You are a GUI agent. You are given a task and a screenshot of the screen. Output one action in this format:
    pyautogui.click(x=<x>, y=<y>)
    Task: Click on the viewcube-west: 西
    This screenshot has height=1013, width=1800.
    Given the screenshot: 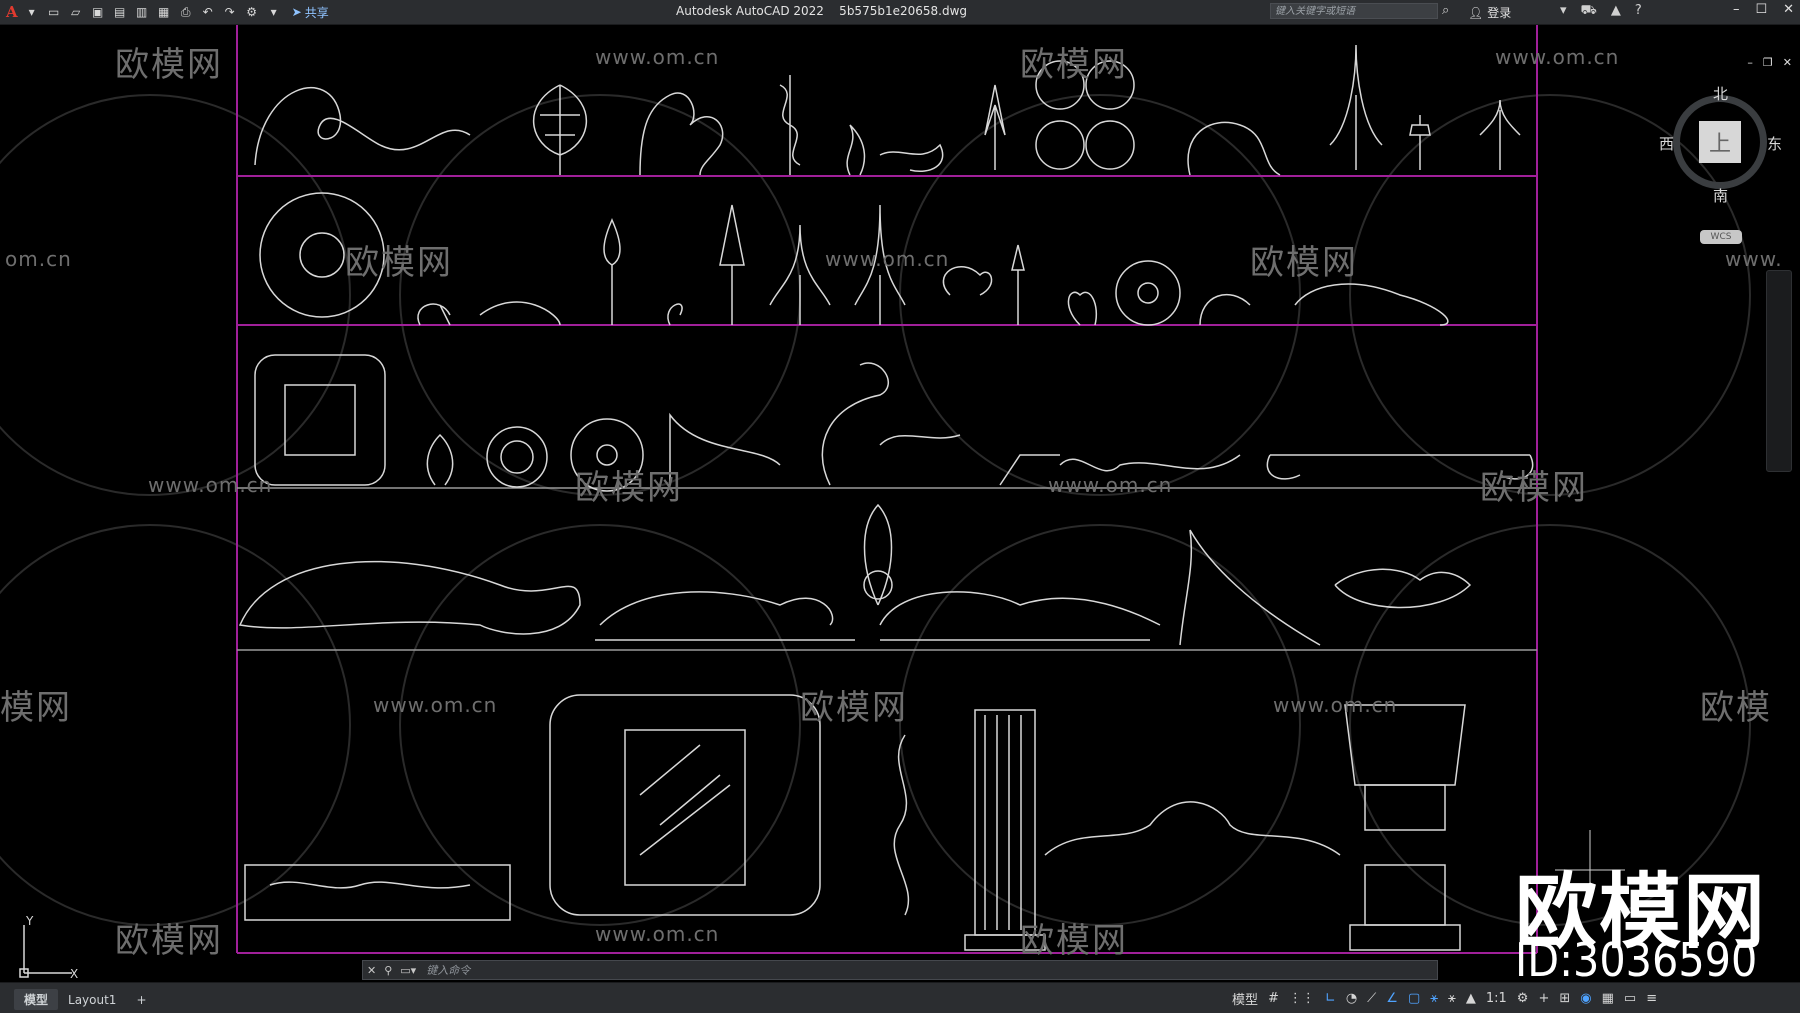 What is the action you would take?
    pyautogui.click(x=1666, y=143)
    